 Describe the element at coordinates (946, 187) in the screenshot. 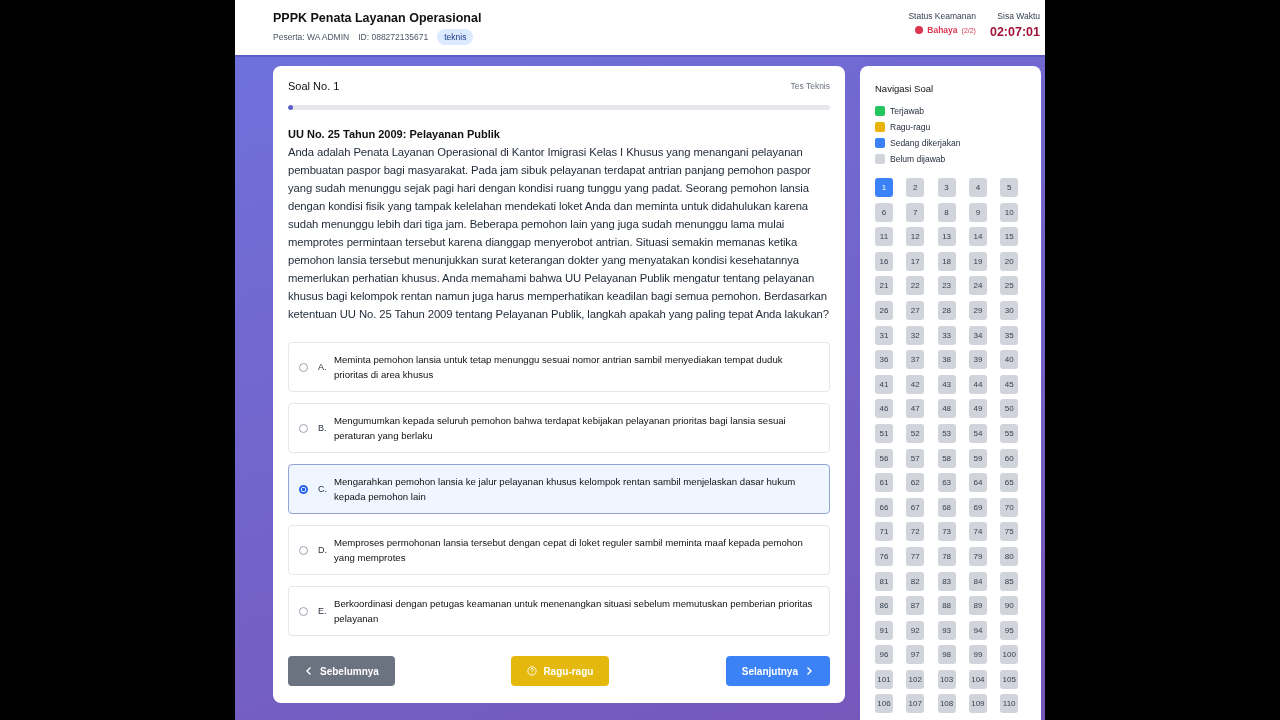

I see `question-number-button: 3` at that location.